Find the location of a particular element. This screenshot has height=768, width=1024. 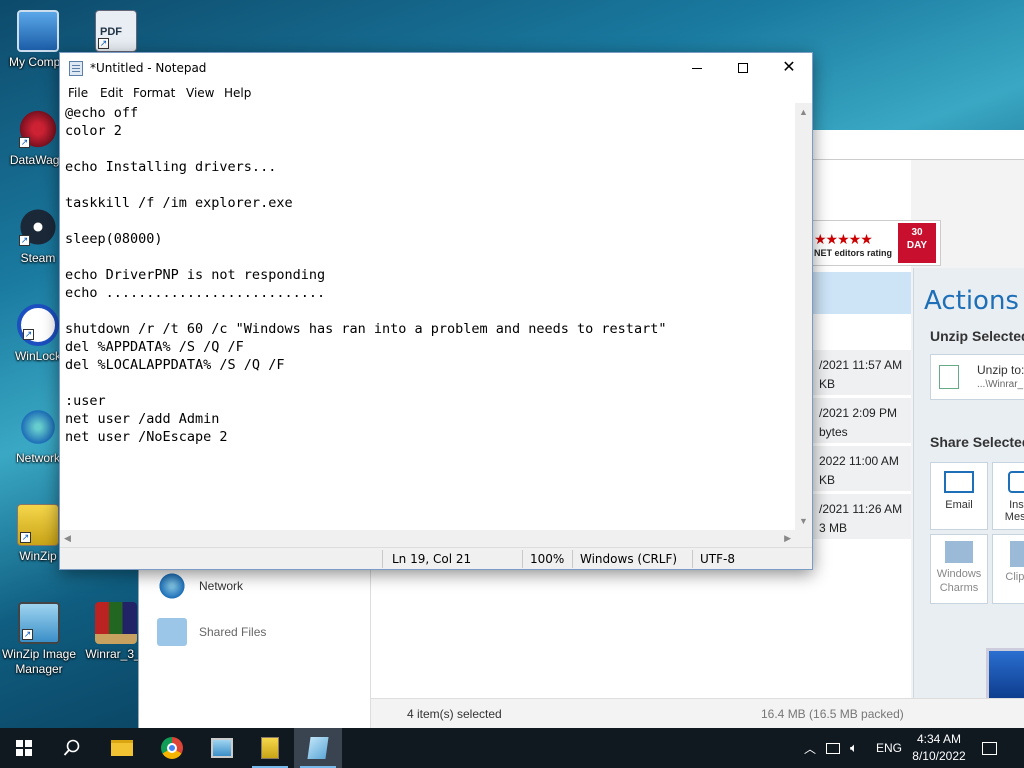

computer-icon is located at coordinates (38, 31).